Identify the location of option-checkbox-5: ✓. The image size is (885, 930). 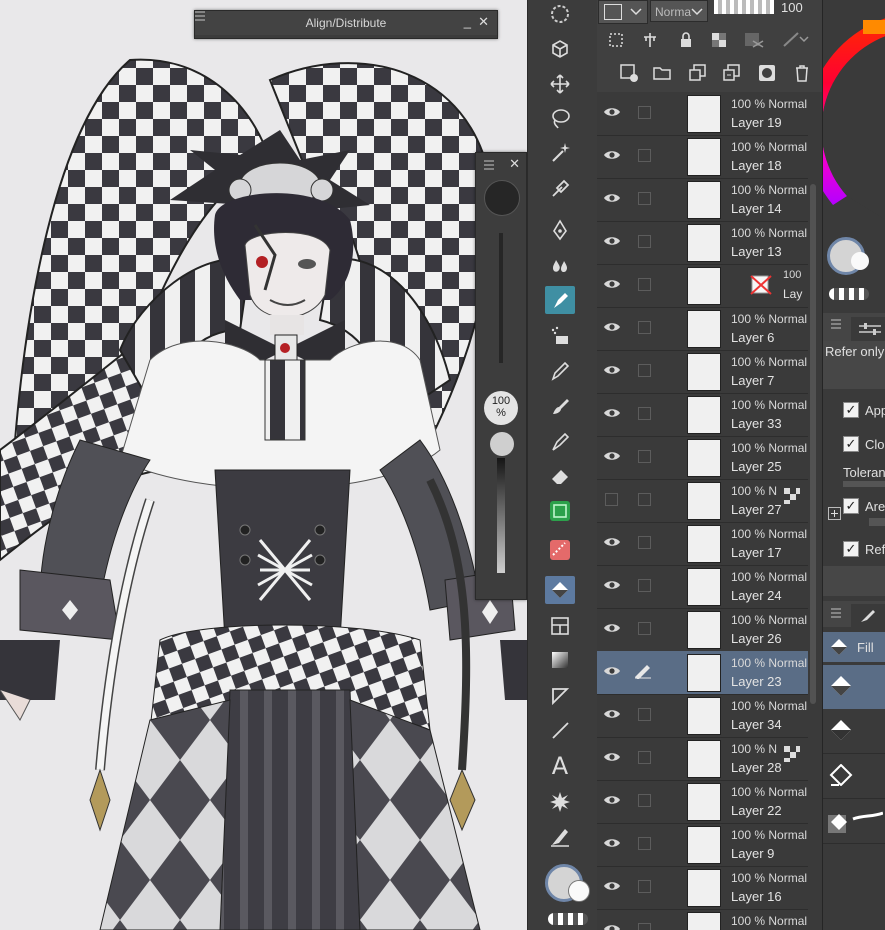
(851, 549).